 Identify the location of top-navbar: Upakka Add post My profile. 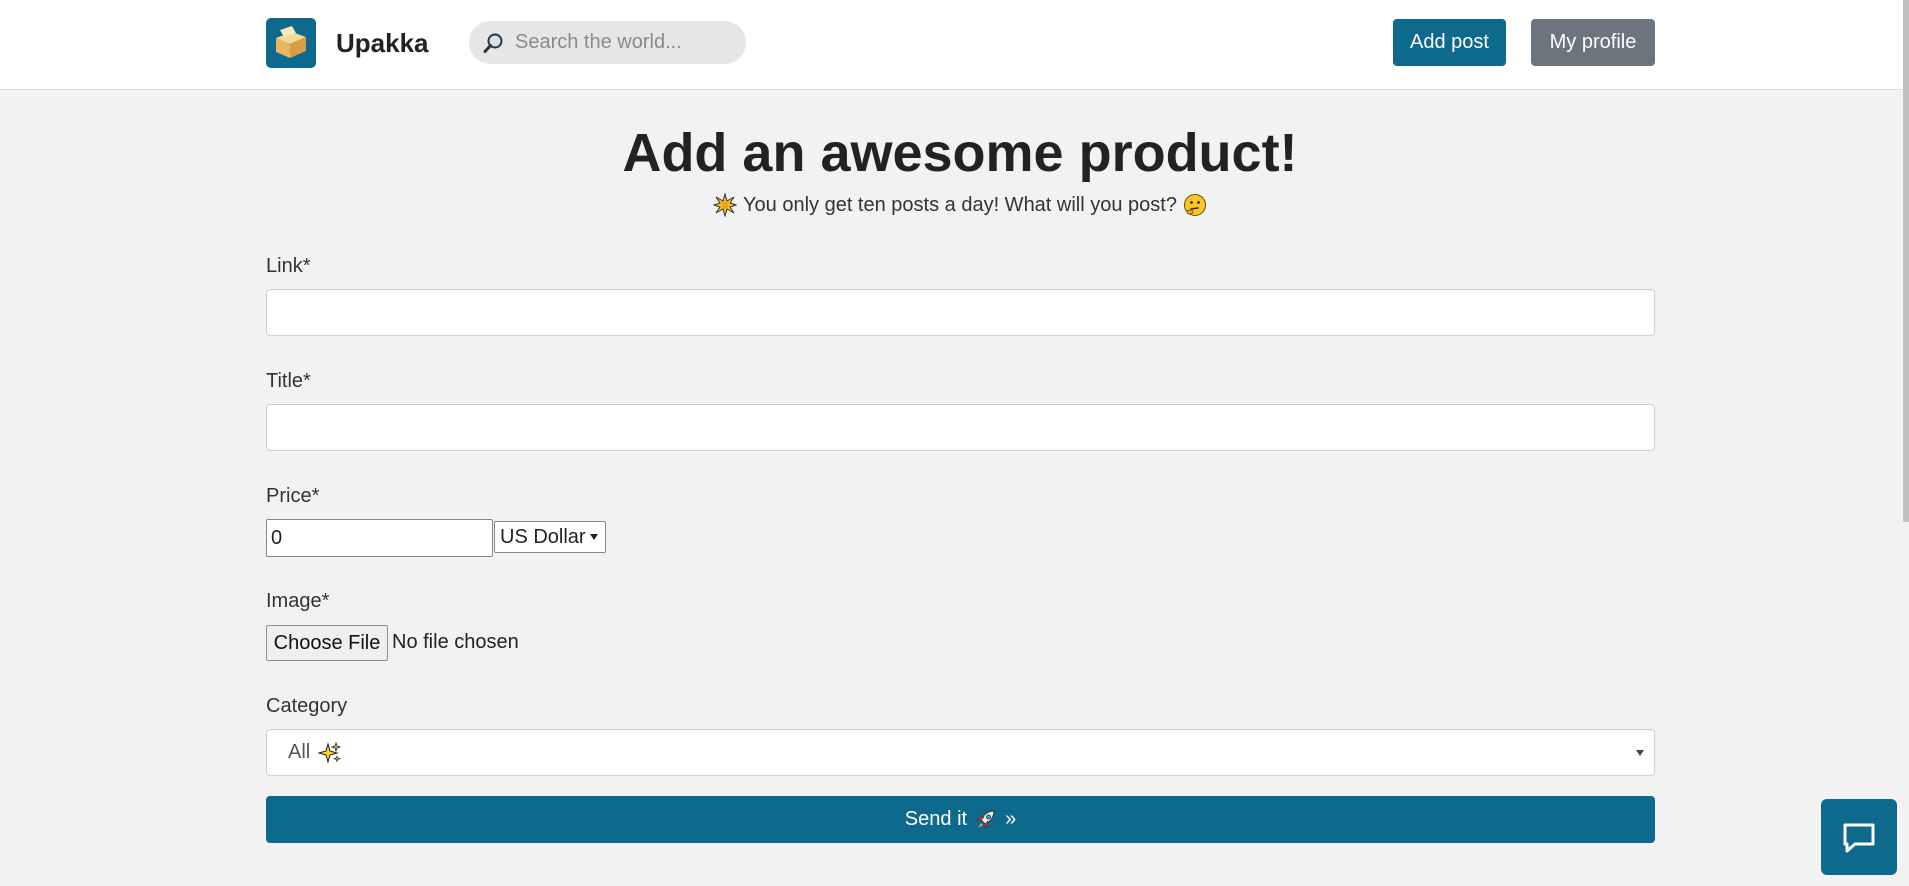
(951, 45).